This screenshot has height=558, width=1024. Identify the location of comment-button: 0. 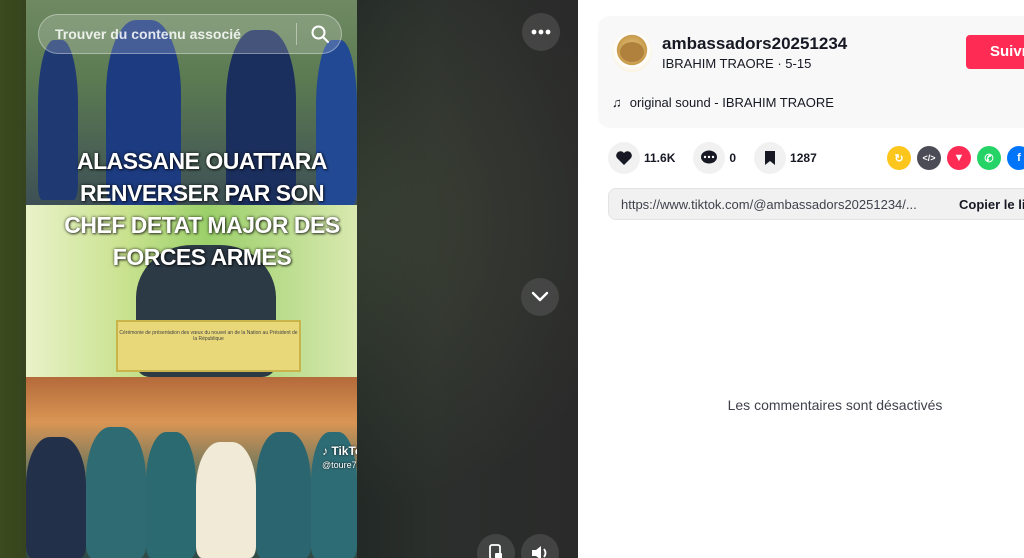
(714, 158).